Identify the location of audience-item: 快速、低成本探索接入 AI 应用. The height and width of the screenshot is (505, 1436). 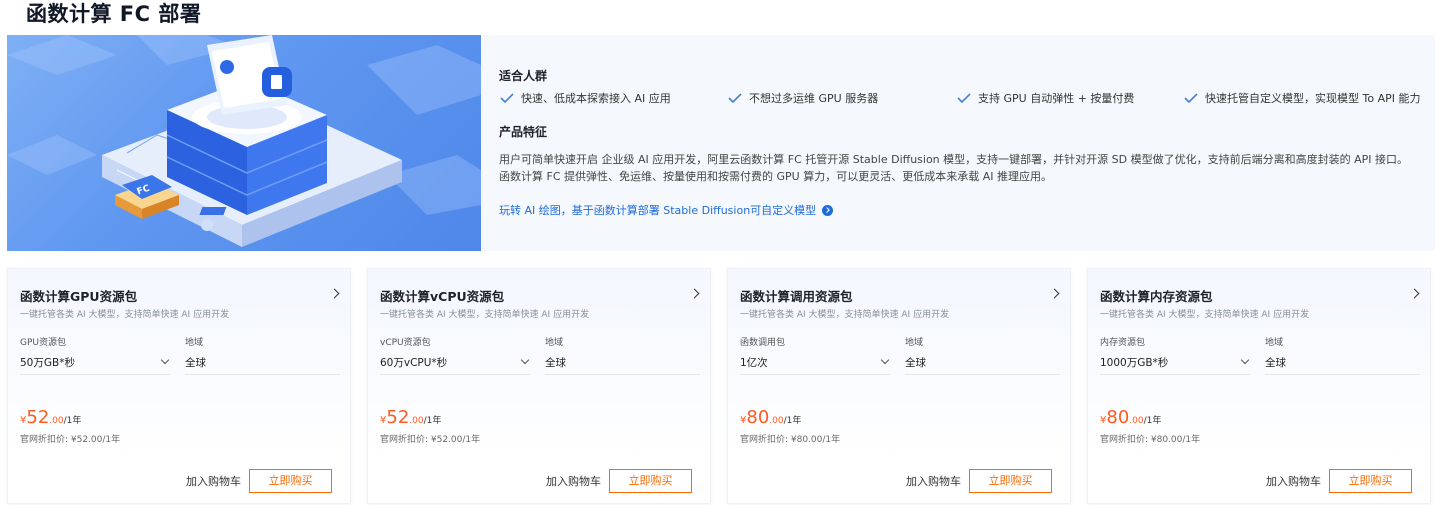
(585, 98).